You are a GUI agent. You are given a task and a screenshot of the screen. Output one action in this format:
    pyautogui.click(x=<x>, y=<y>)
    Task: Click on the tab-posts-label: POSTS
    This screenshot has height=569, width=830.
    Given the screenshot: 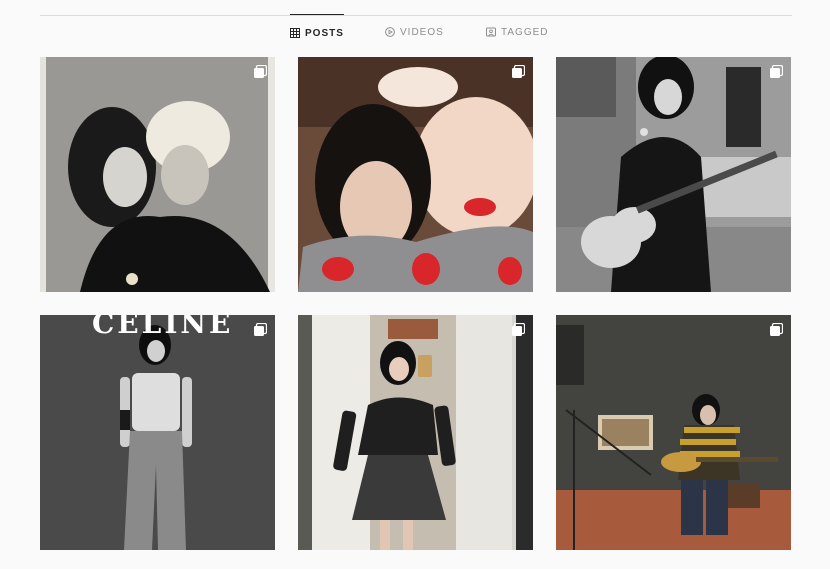 What is the action you would take?
    pyautogui.click(x=324, y=33)
    